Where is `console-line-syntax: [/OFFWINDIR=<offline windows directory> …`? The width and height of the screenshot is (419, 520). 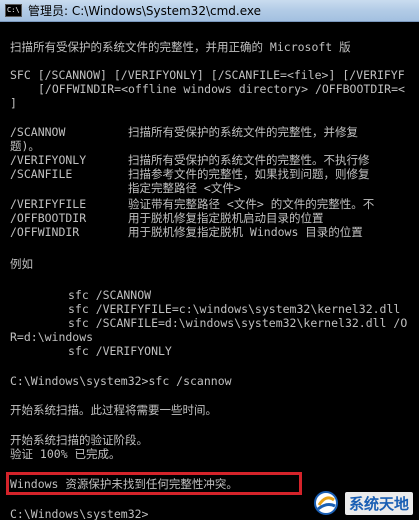 console-line-syntax: [/OFFWINDIR=<offline windows directory> … is located at coordinates (221, 89).